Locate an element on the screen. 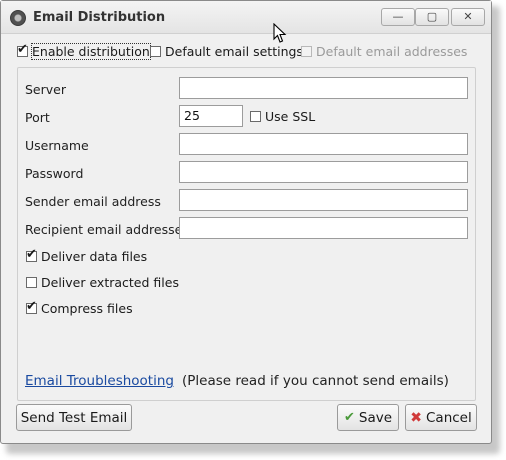  sender-email-input is located at coordinates (323, 200).